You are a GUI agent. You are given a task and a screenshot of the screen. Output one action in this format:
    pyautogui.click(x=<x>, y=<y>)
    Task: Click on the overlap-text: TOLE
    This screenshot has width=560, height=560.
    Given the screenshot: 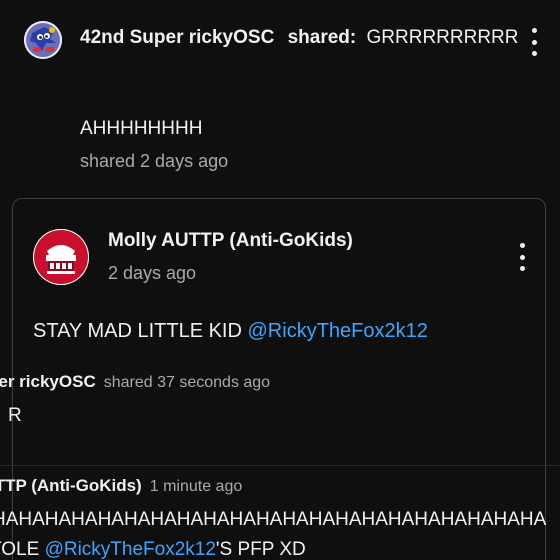 What is the action you would take?
    pyautogui.click(x=20, y=549)
    